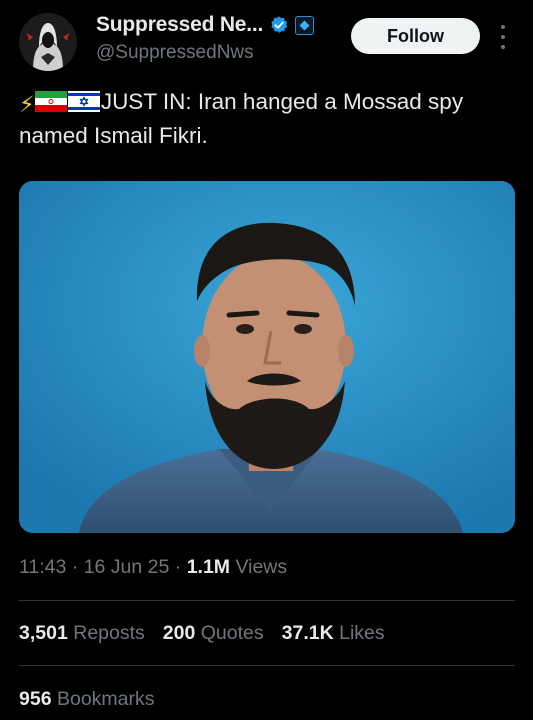  I want to click on views-count: 1.1M, so click(208, 567).